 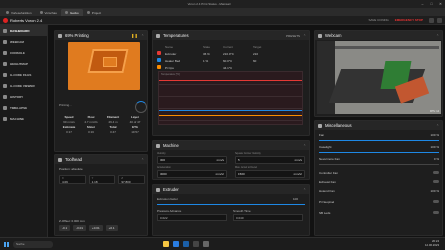 I want to click on sidebar-item-heightmap: HEIGHTMAP, so click(x=23, y=63).